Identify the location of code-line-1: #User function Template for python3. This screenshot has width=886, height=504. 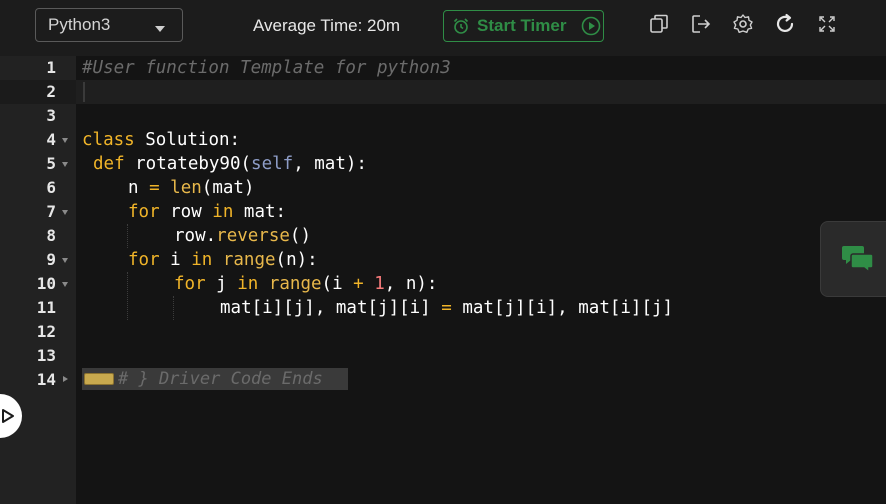
(266, 68).